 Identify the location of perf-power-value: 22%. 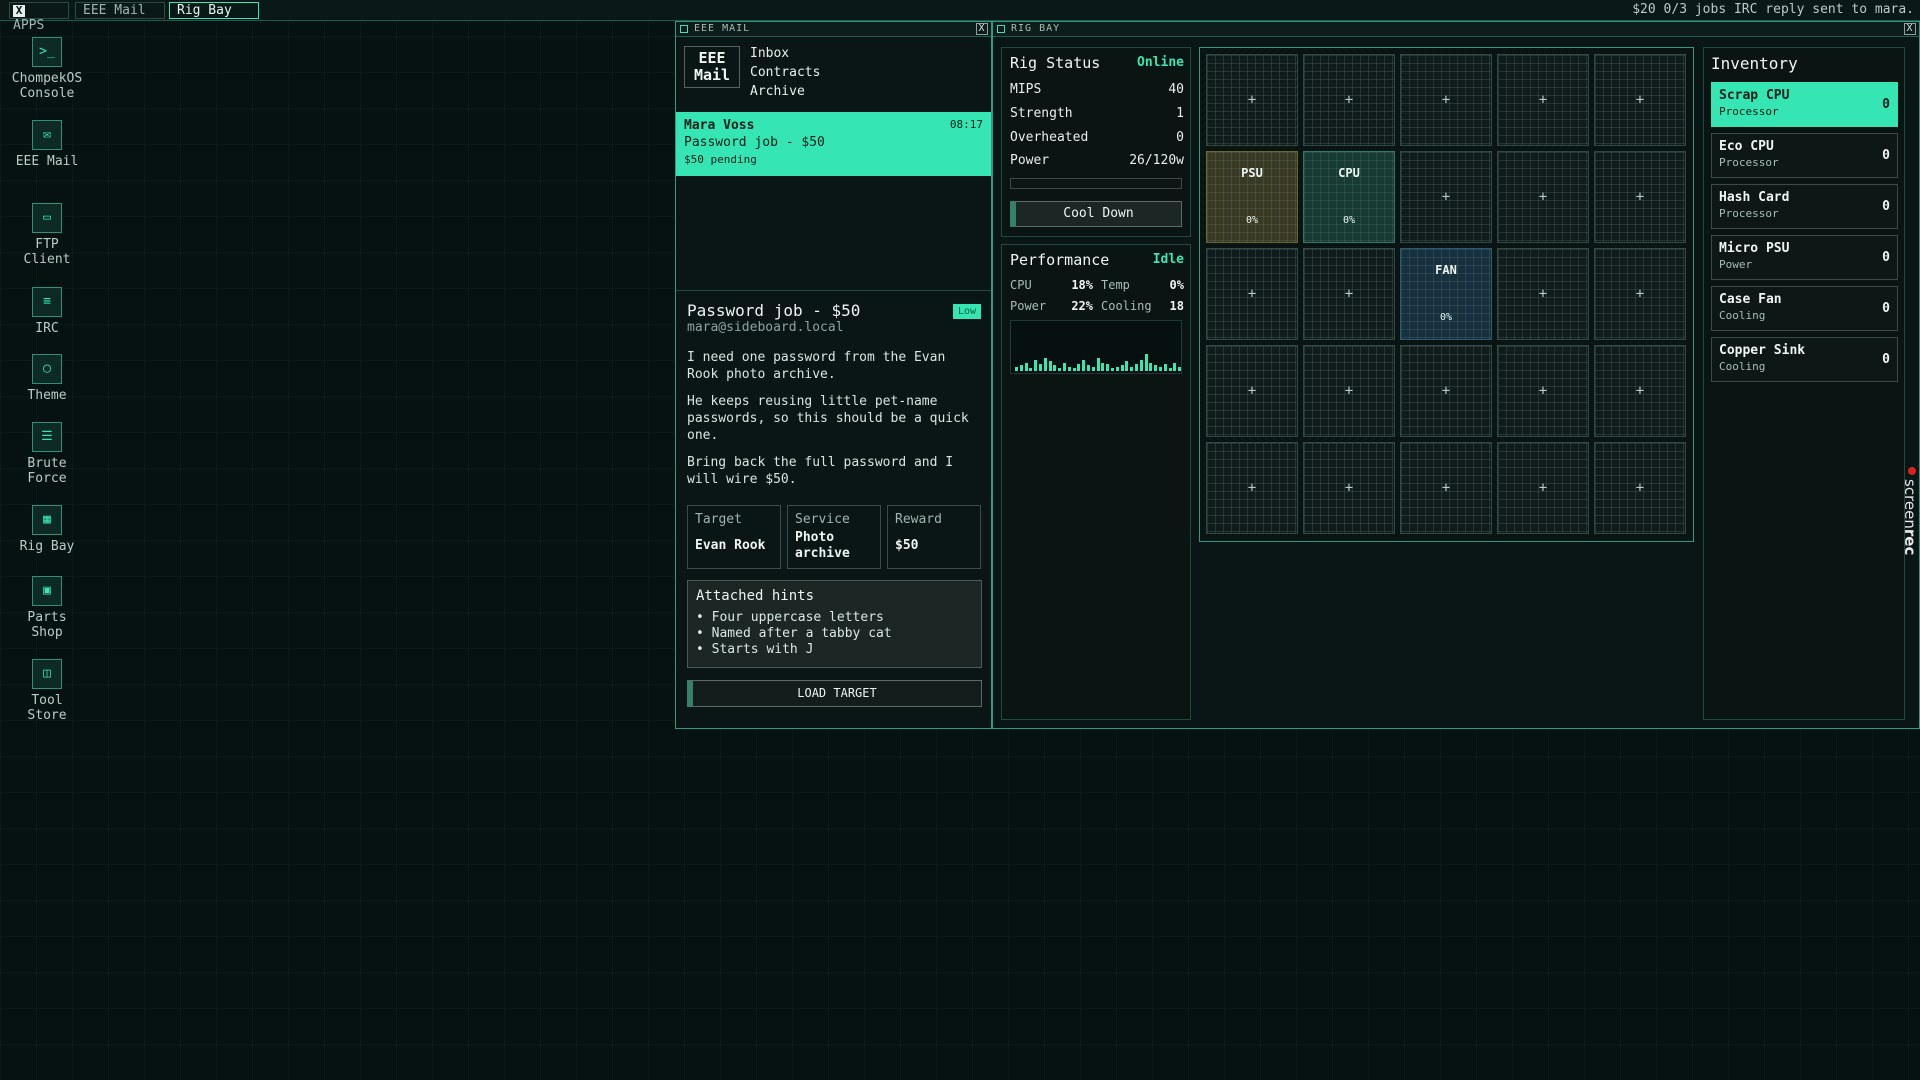
(1077, 306).